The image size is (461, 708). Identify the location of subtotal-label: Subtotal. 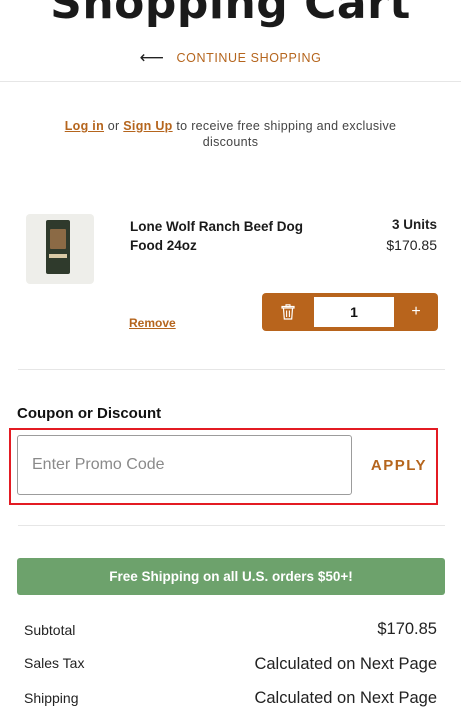
(50, 630).